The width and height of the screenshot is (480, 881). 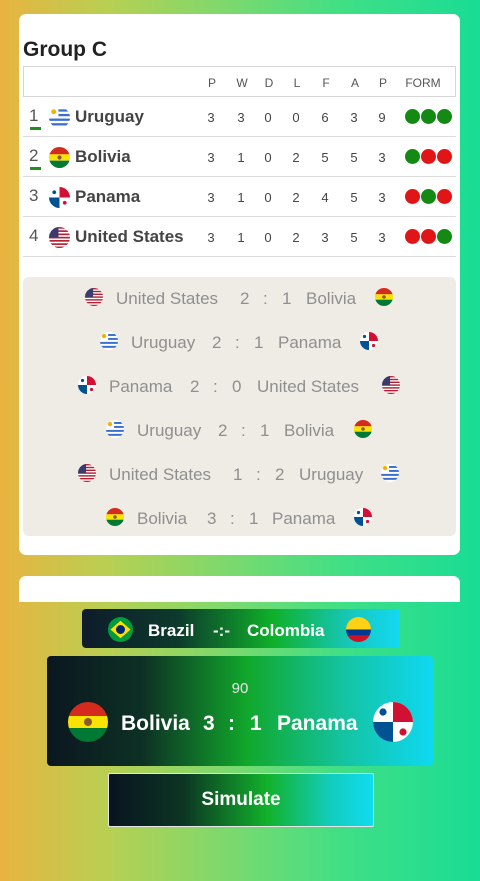 What do you see at coordinates (240, 688) in the screenshot?
I see `match-minute: 90` at bounding box center [240, 688].